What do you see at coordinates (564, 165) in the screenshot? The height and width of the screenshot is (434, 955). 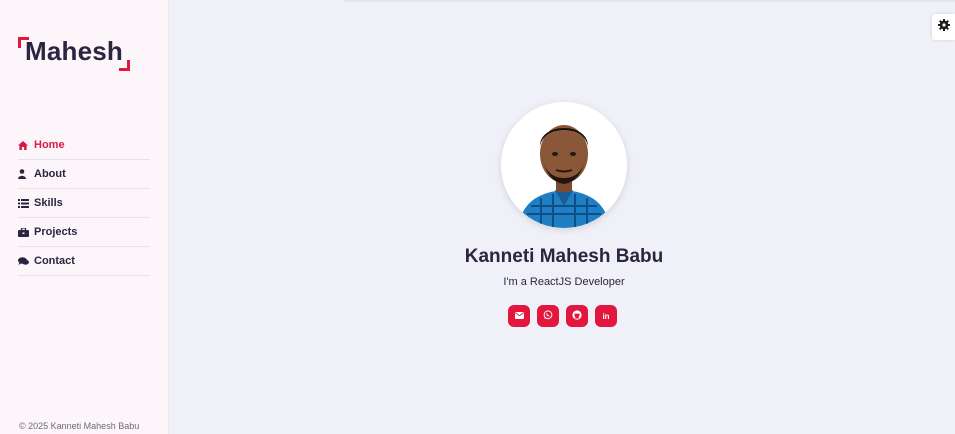 I see `avatar` at bounding box center [564, 165].